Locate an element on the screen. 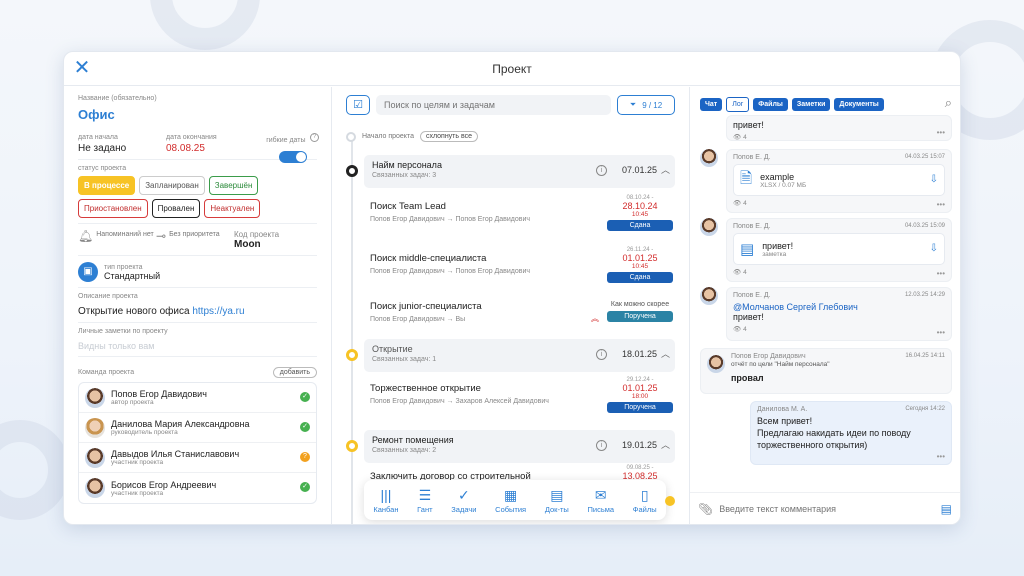  view-count: 👁︎ 4 is located at coordinates (740, 203).